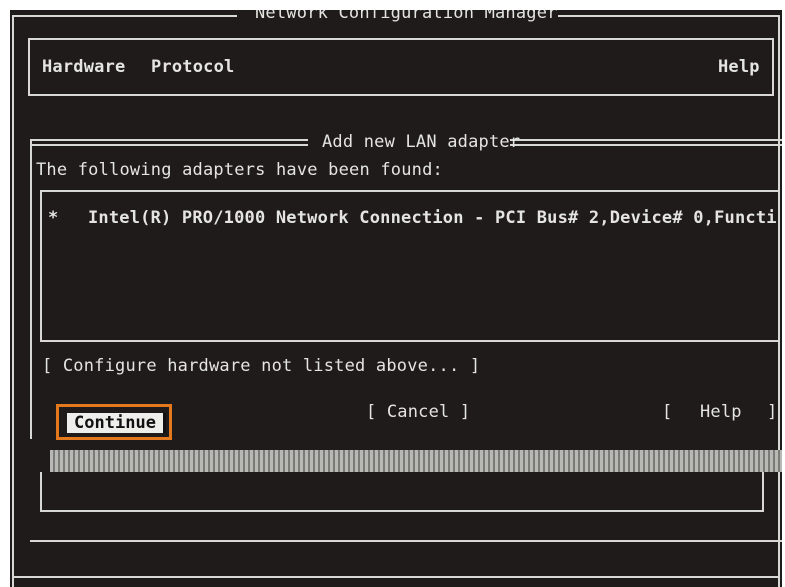 The height and width of the screenshot is (587, 785). I want to click on adapter-list-bottom, so click(410, 341).